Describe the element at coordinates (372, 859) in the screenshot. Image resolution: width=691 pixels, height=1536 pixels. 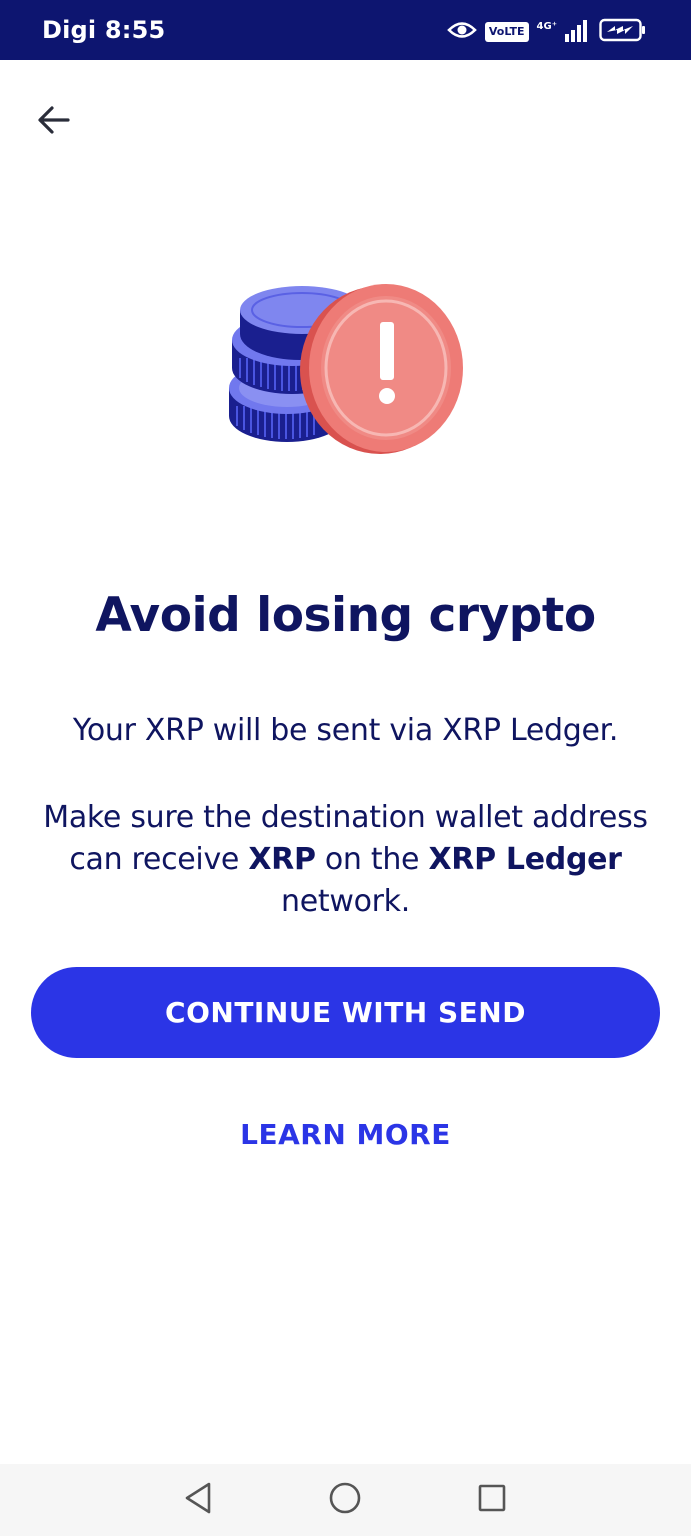
I see `description-part-2: on the` at that location.